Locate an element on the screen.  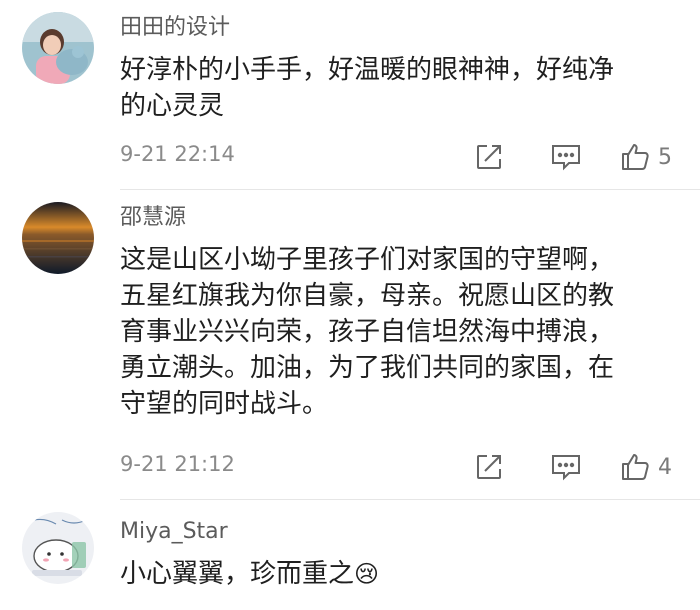
comment-text-line: 的心灵灵 is located at coordinates (172, 106).